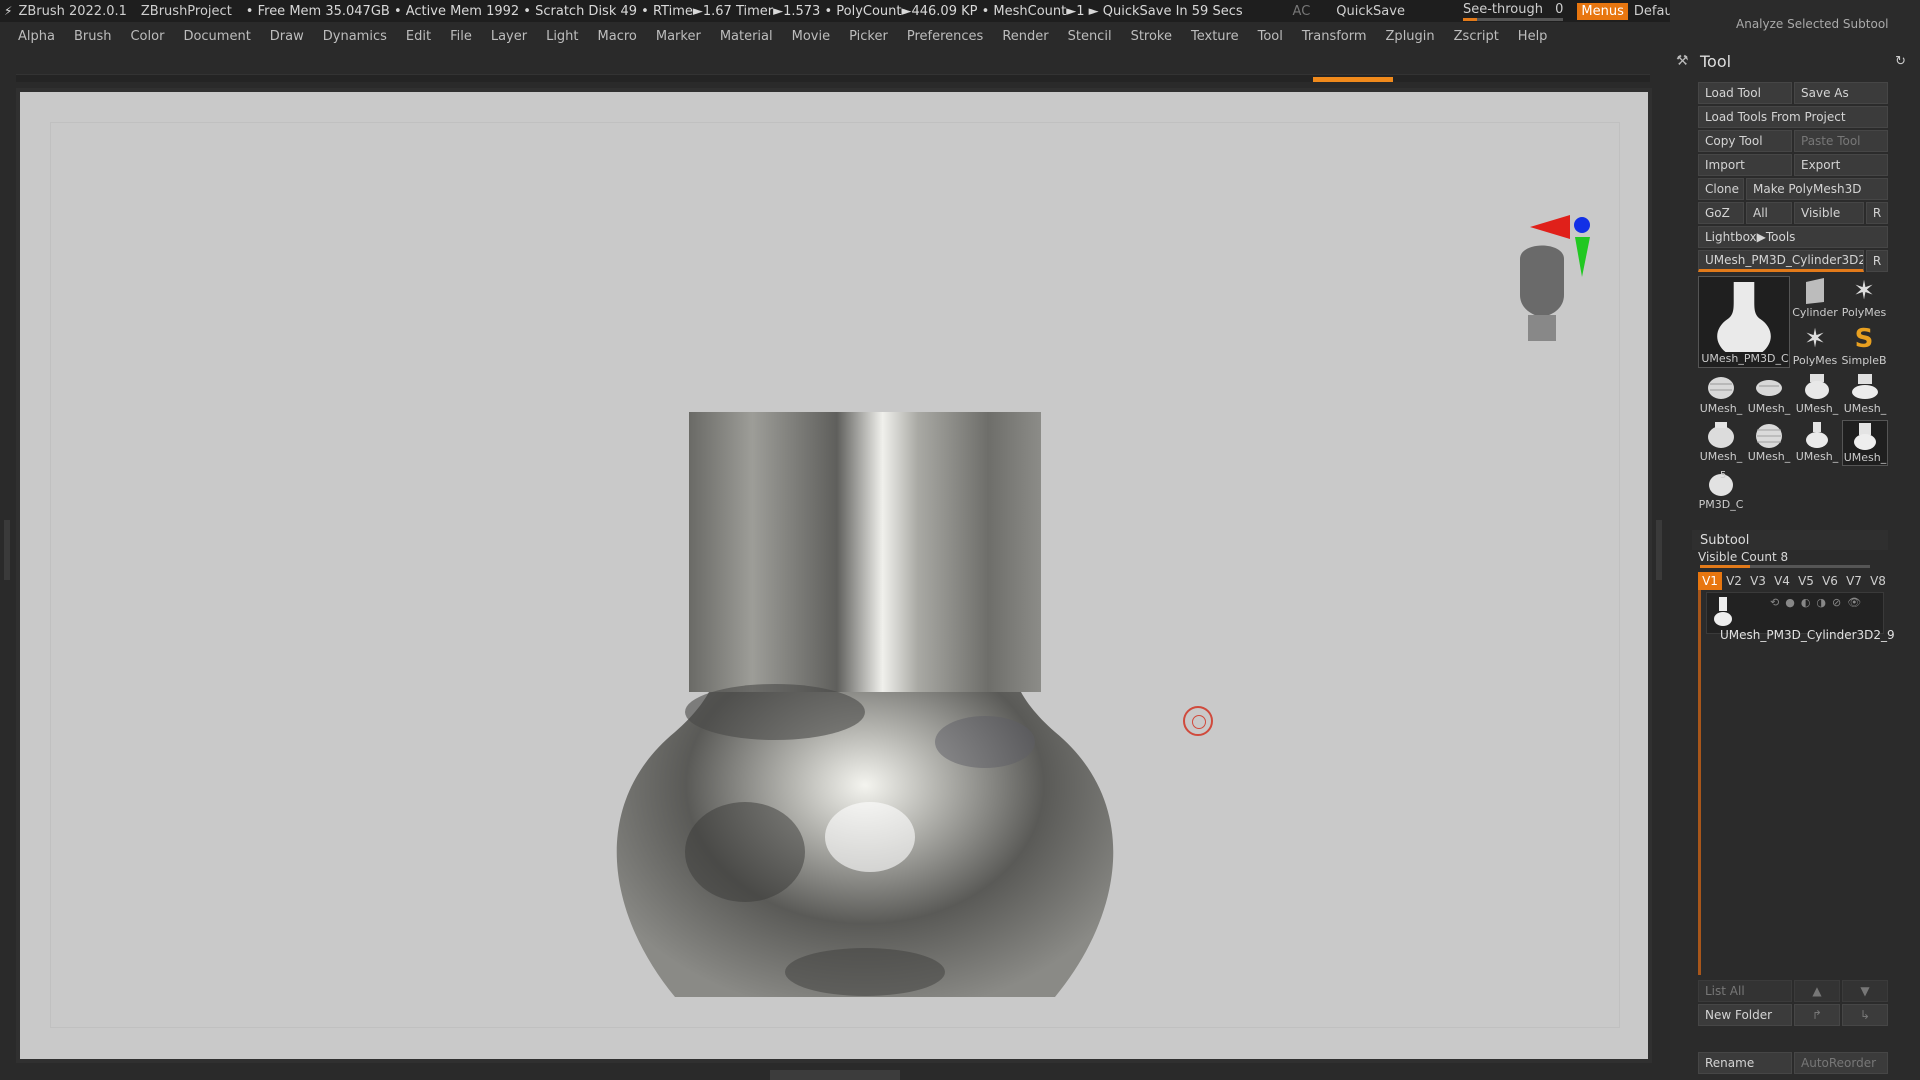  What do you see at coordinates (1744, 322) in the screenshot?
I see `tool-thumb-0: UMesh_PM3D_C` at bounding box center [1744, 322].